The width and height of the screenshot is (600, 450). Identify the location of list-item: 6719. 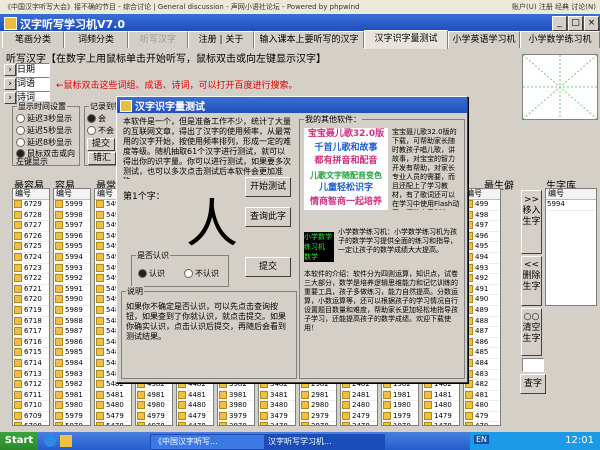
(31, 311).